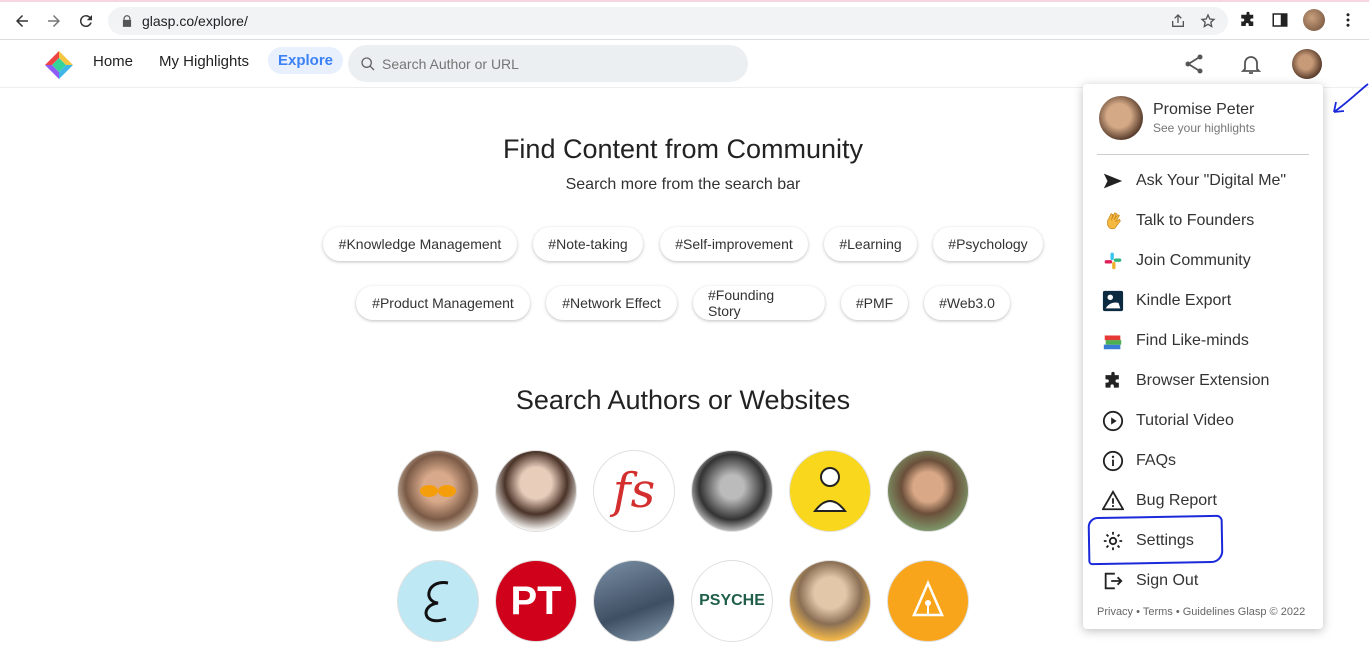 This screenshot has height=660, width=1369. What do you see at coordinates (1113, 500) in the screenshot?
I see `warning-icon` at bounding box center [1113, 500].